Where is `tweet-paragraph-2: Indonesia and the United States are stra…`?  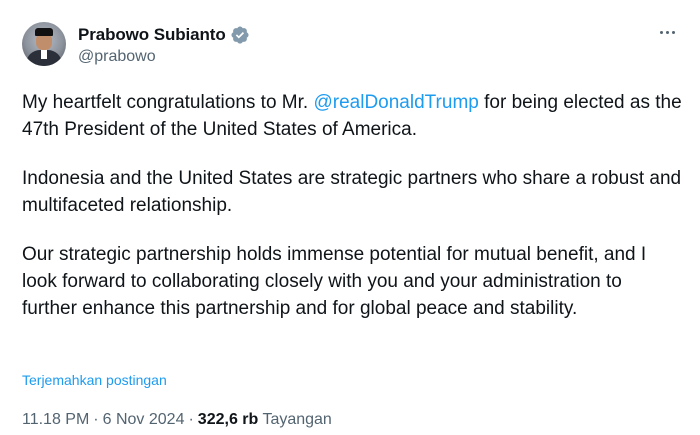
tweet-paragraph-2: Indonesia and the United States are stra… is located at coordinates (352, 192).